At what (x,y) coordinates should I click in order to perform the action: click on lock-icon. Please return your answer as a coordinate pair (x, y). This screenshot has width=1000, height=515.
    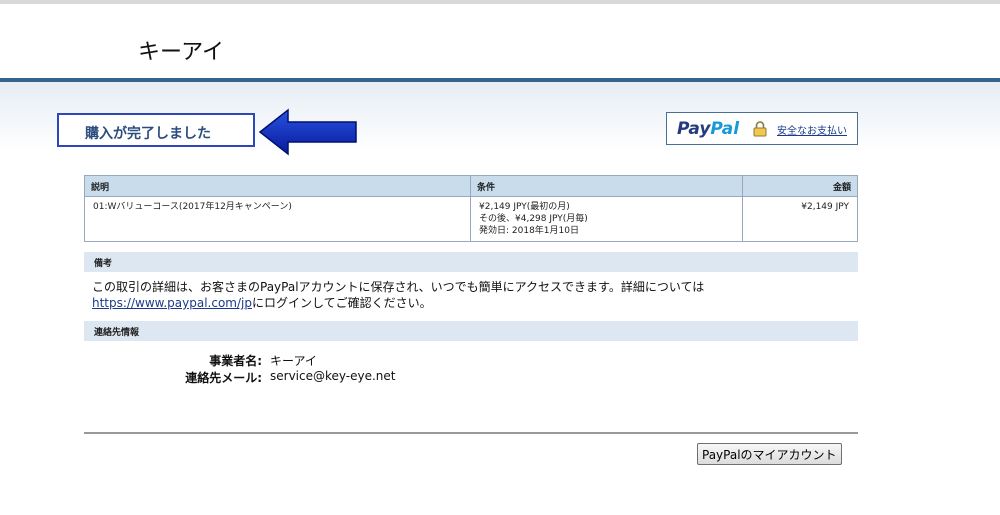
    Looking at the image, I should click on (760, 129).